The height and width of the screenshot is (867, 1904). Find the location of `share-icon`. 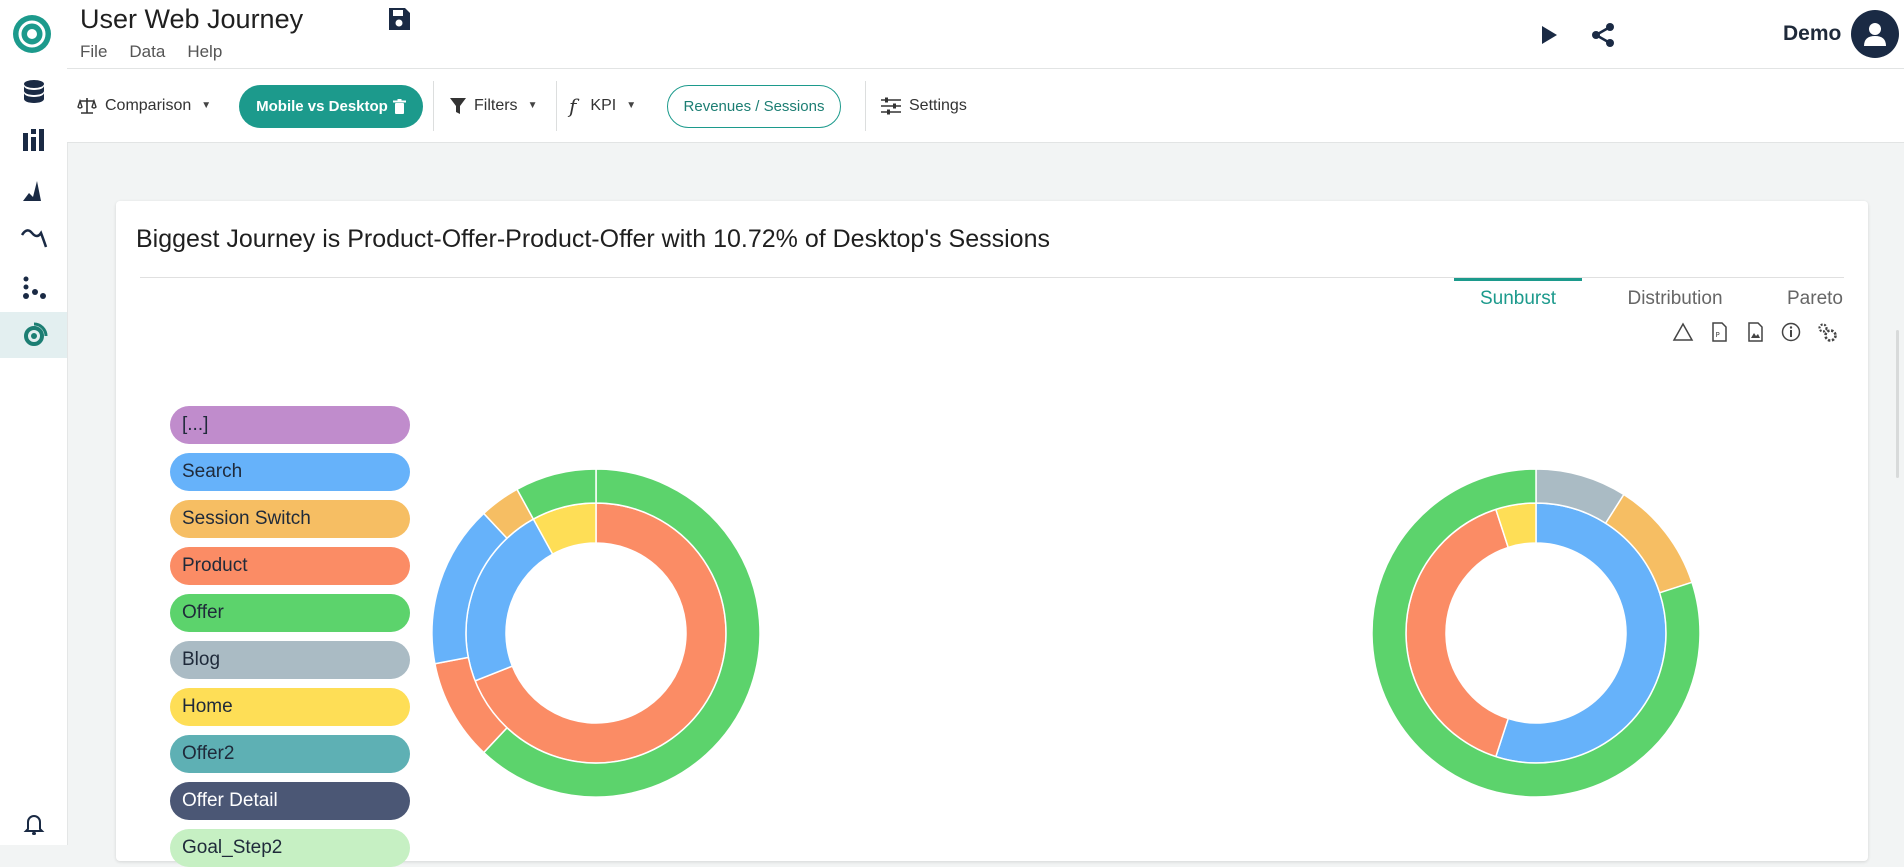

share-icon is located at coordinates (1603, 35).